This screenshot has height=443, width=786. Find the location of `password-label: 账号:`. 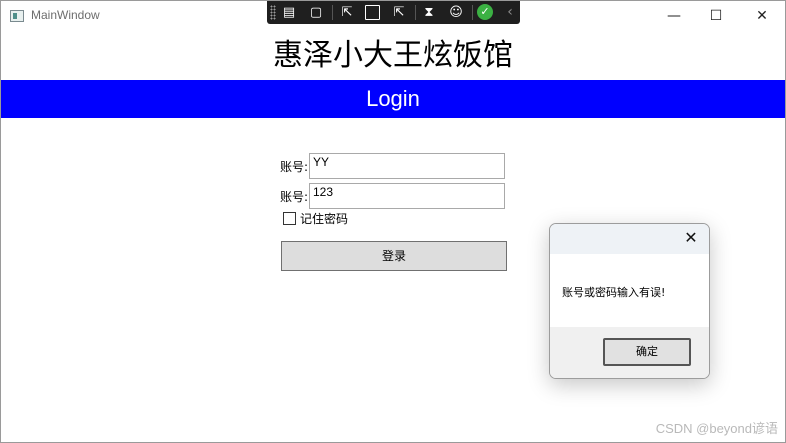

password-label: 账号: is located at coordinates (294, 197).